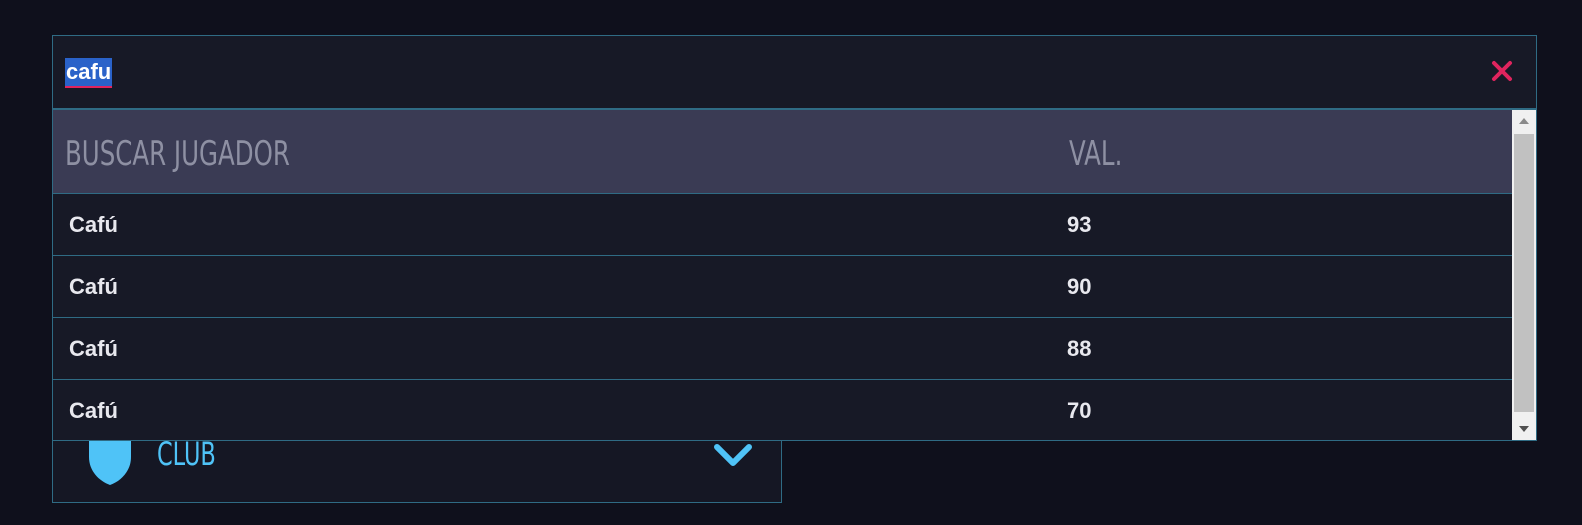 This screenshot has height=525, width=1582. Describe the element at coordinates (1524, 121) in the screenshot. I see `scroll-up-arrow-icon` at that location.